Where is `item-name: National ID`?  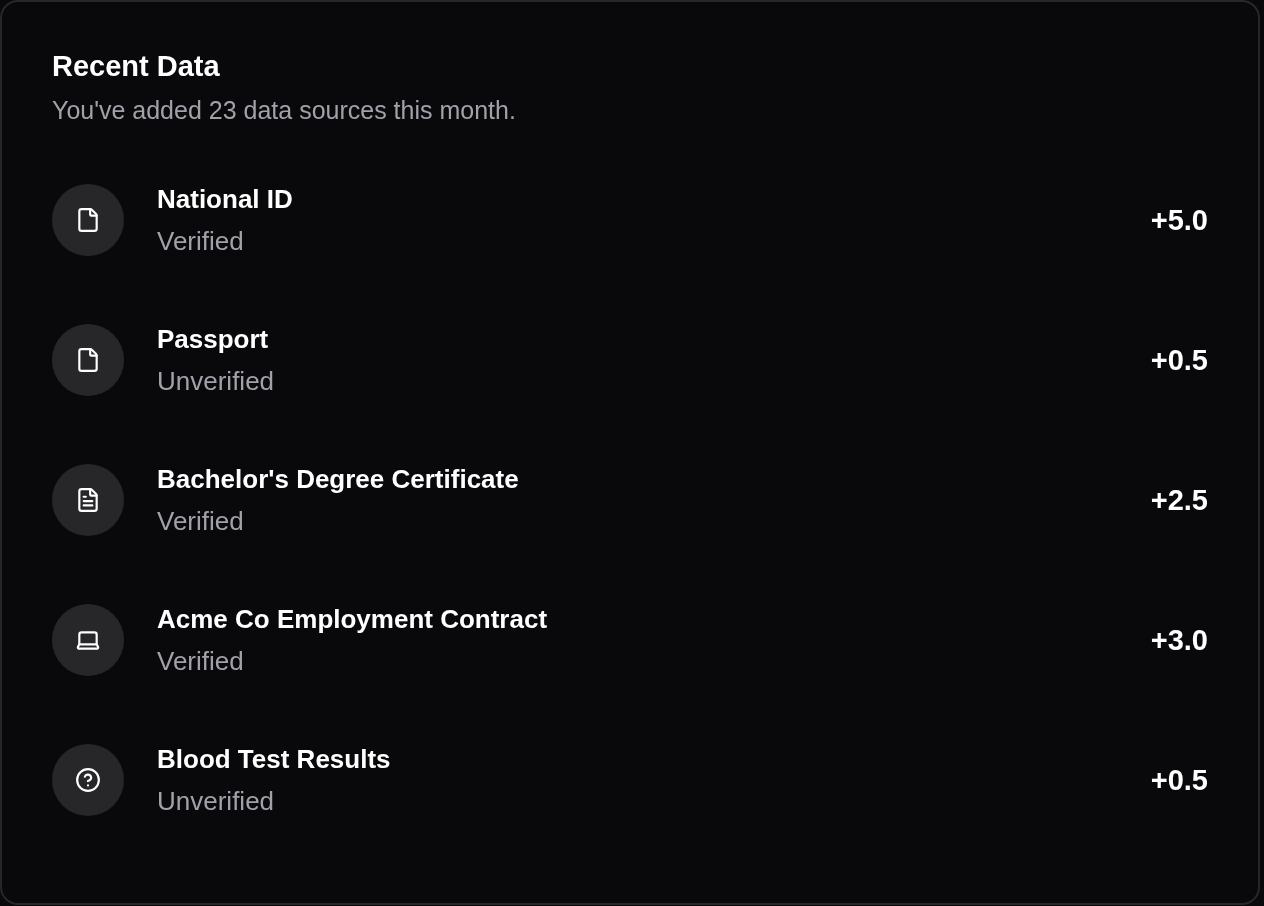 item-name: National ID is located at coordinates (225, 199).